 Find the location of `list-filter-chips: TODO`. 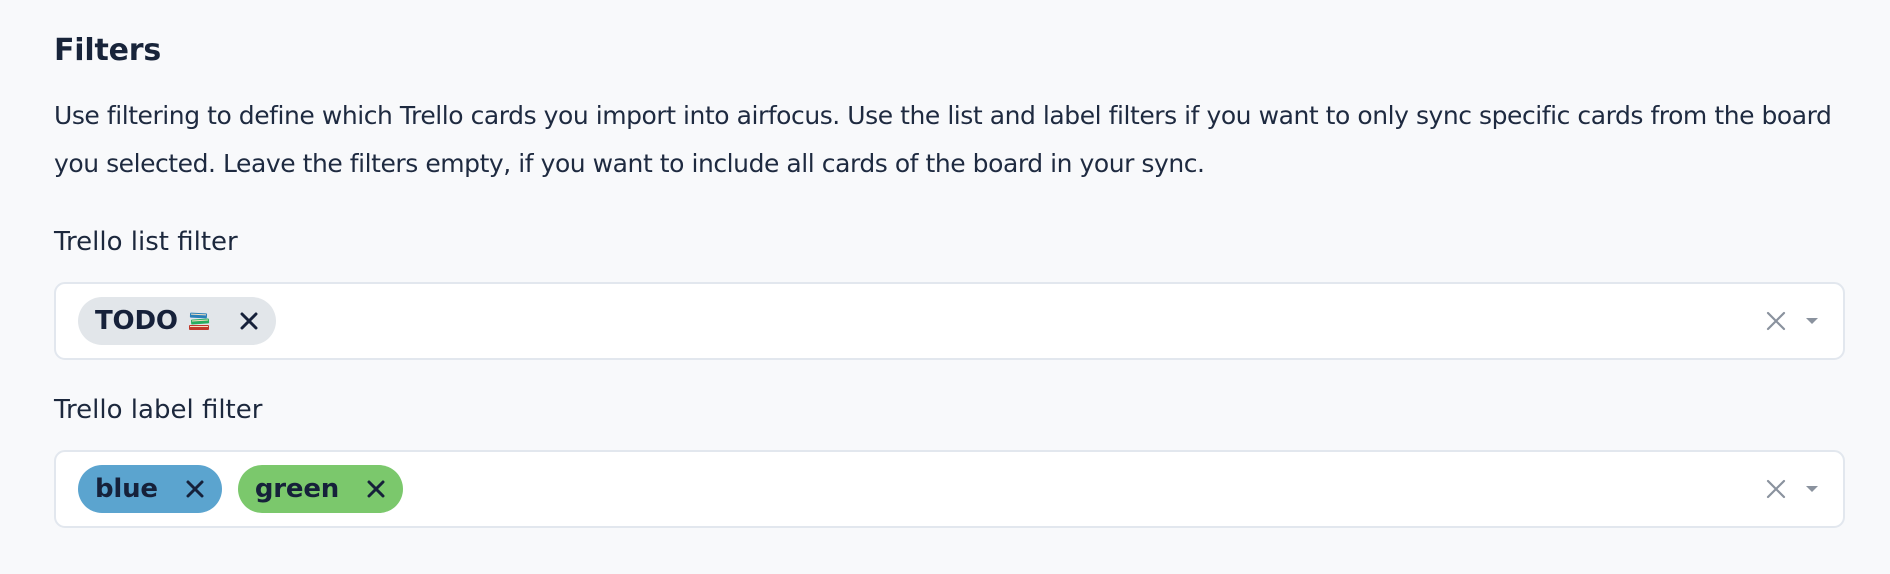

list-filter-chips: TODO is located at coordinates (920, 321).